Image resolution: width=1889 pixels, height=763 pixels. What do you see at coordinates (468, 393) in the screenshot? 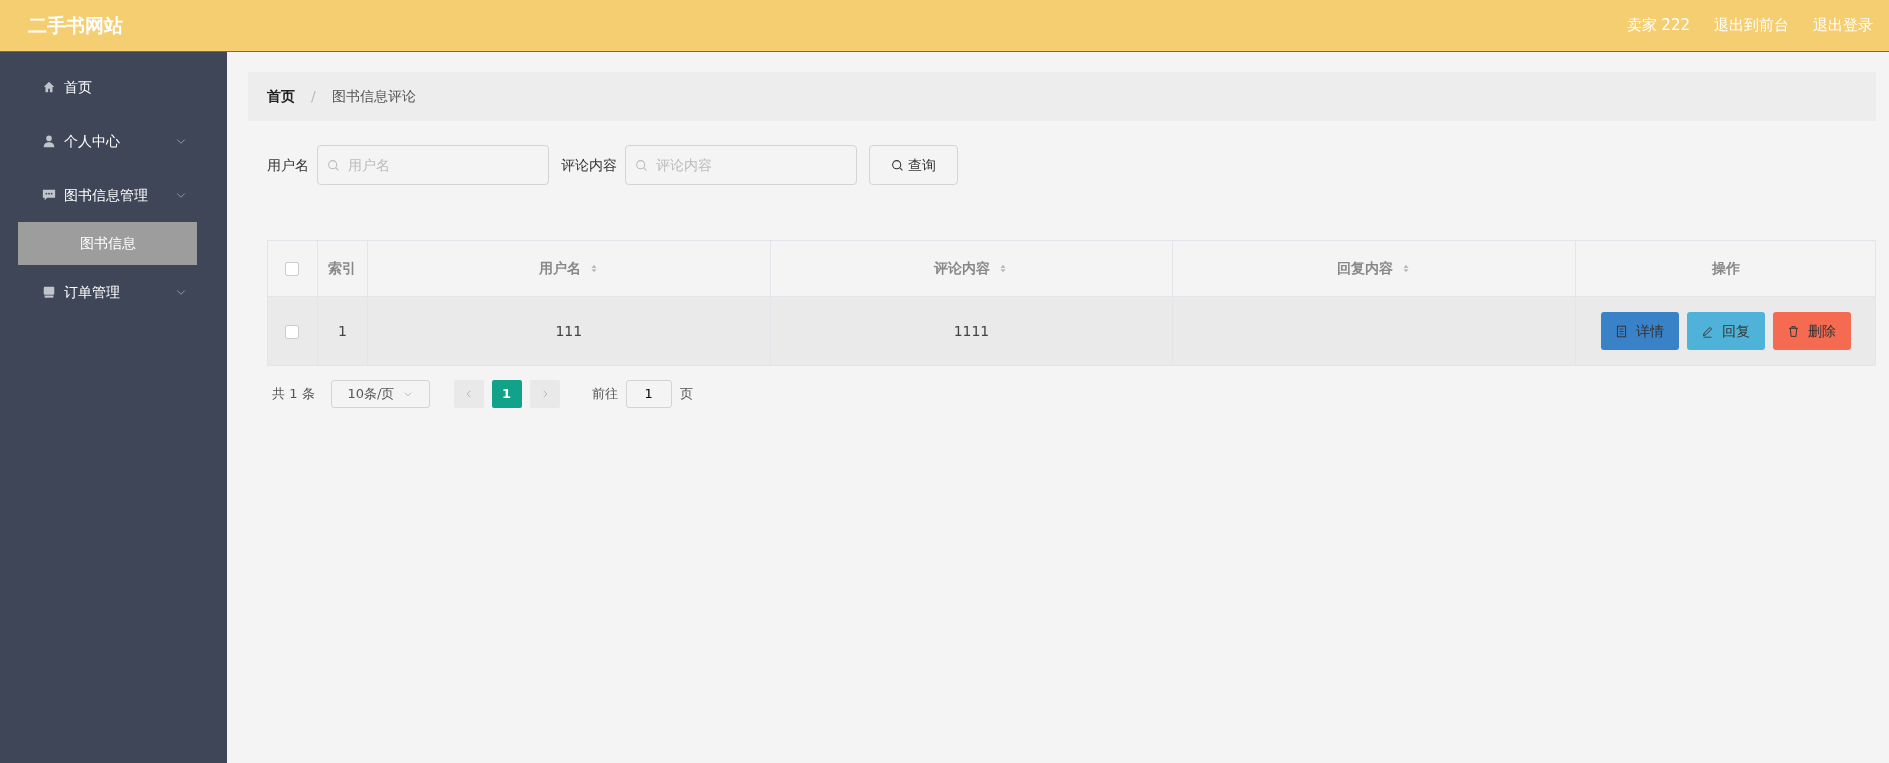
I see `prev-page-button` at bounding box center [468, 393].